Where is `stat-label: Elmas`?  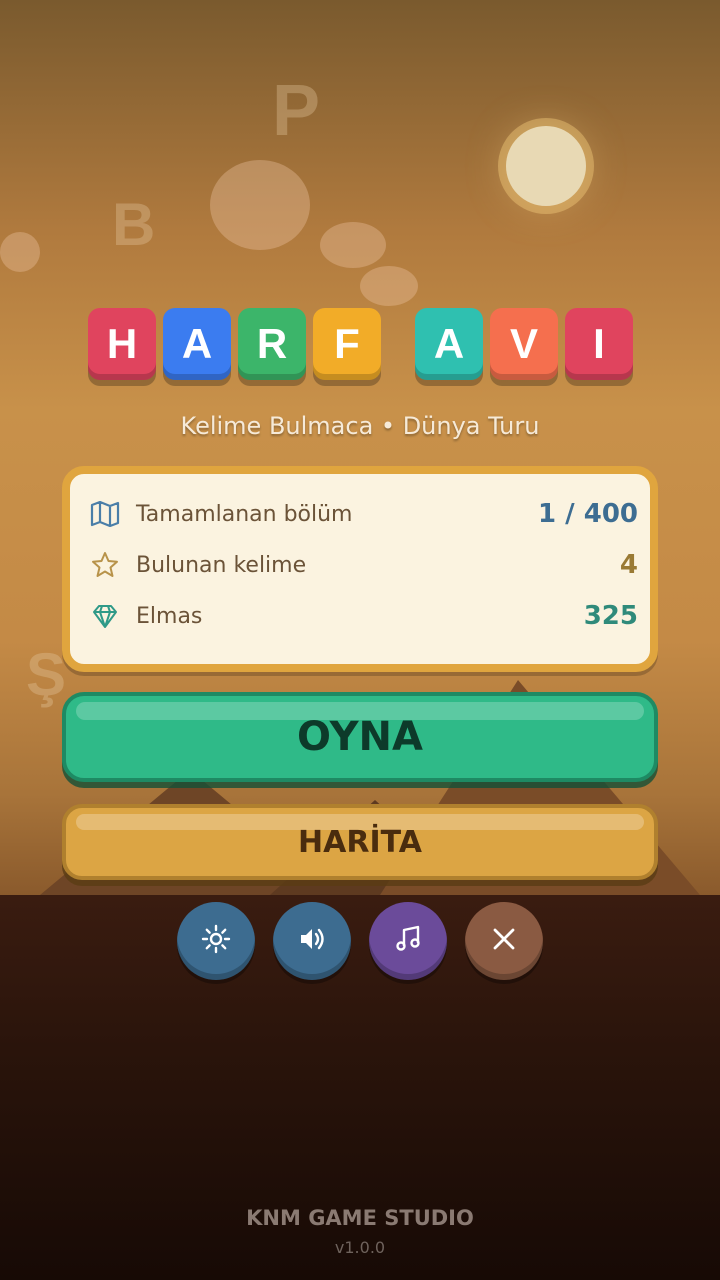
stat-label: Elmas is located at coordinates (169, 616).